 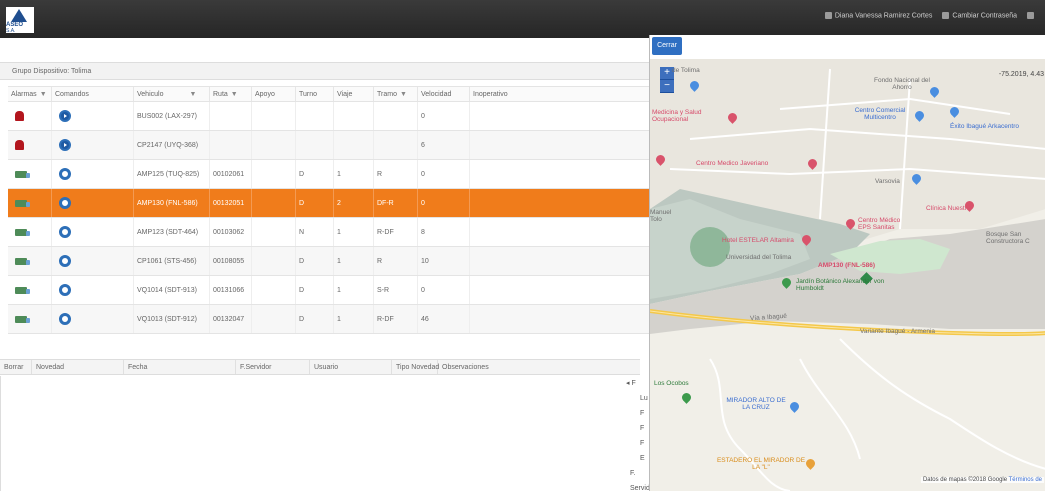 I want to click on table-row: CP2147 (UYQ-368) 6, so click(x=331, y=145).